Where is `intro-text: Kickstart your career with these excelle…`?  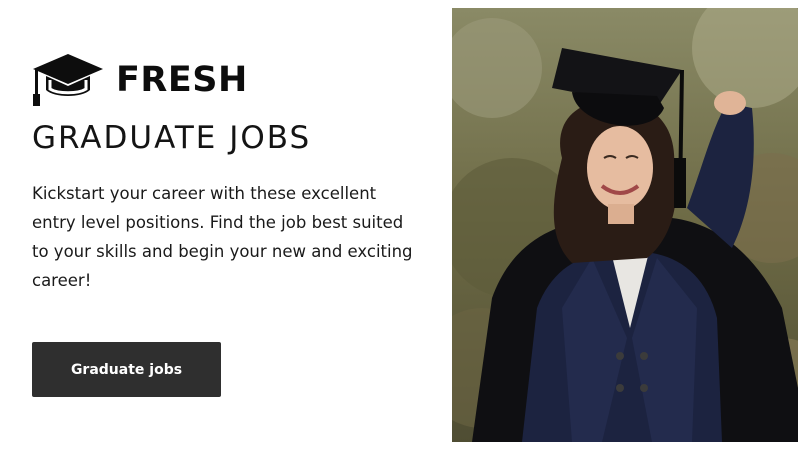 intro-text: Kickstart your career with these excelle… is located at coordinates (222, 237).